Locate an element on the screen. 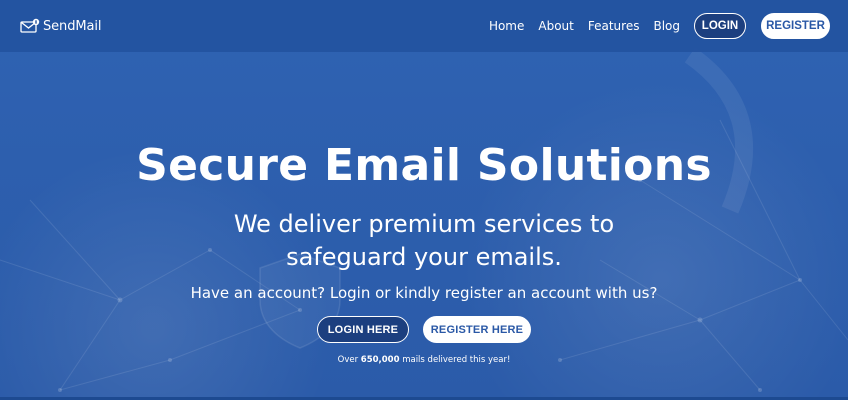  nav-links: Home About Features Blog LOGIN REGISTER is located at coordinates (659, 26).